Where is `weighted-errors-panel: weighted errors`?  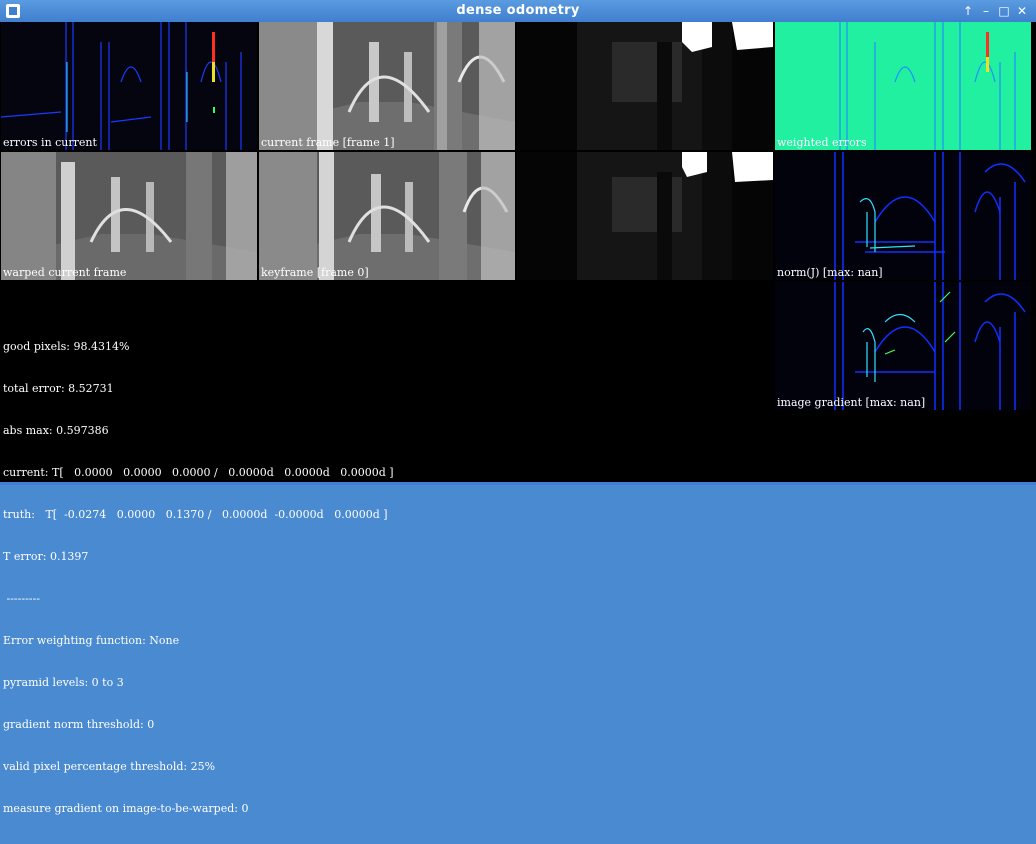
weighted-errors-panel: weighted errors is located at coordinates (903, 86).